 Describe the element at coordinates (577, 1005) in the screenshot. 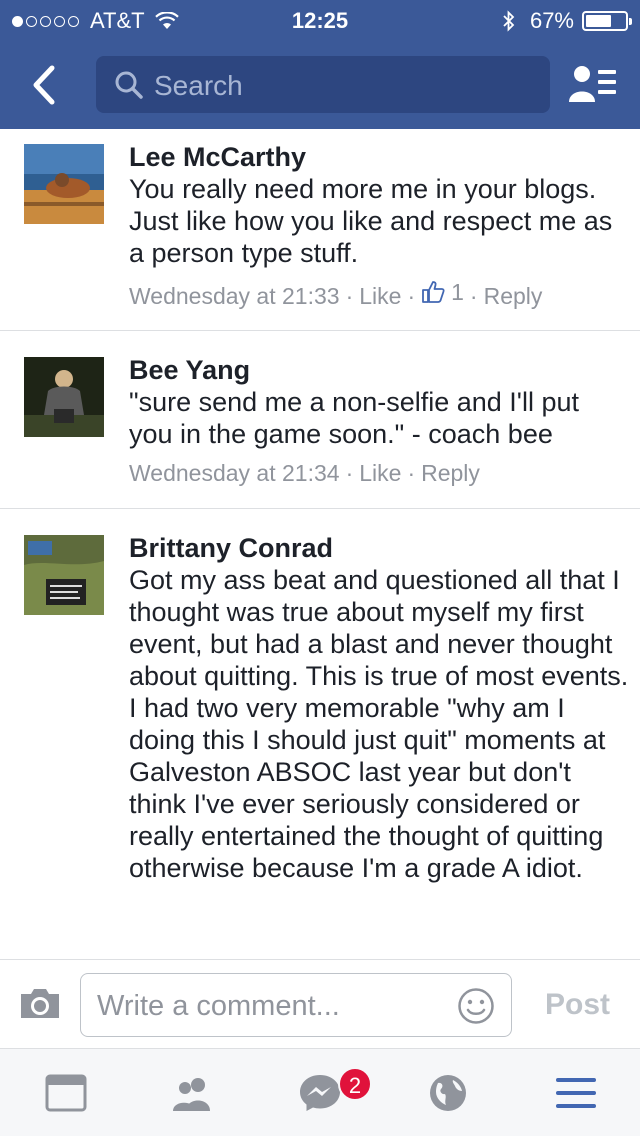

I see `post-button: Post` at that location.